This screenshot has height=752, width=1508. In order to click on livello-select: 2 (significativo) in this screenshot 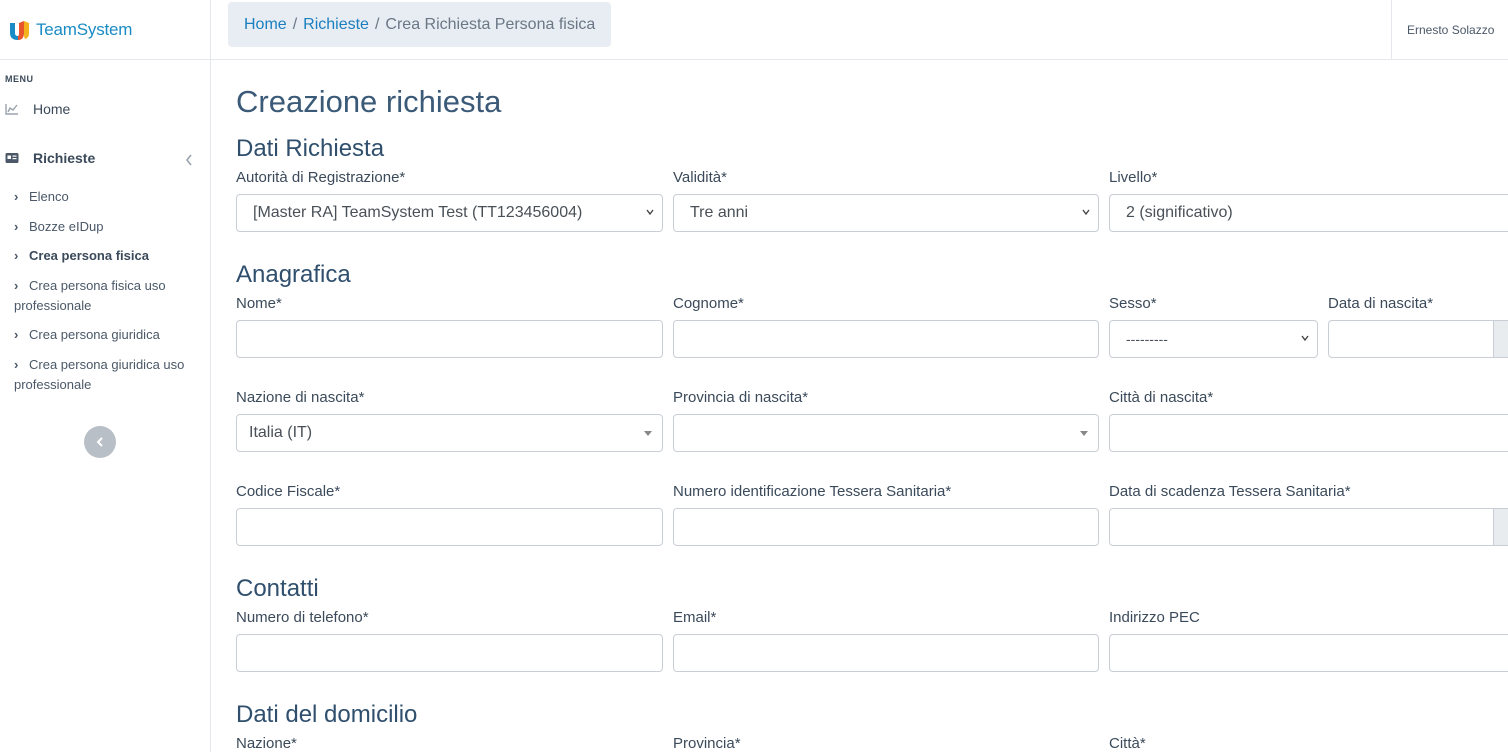, I will do `click(1308, 213)`.